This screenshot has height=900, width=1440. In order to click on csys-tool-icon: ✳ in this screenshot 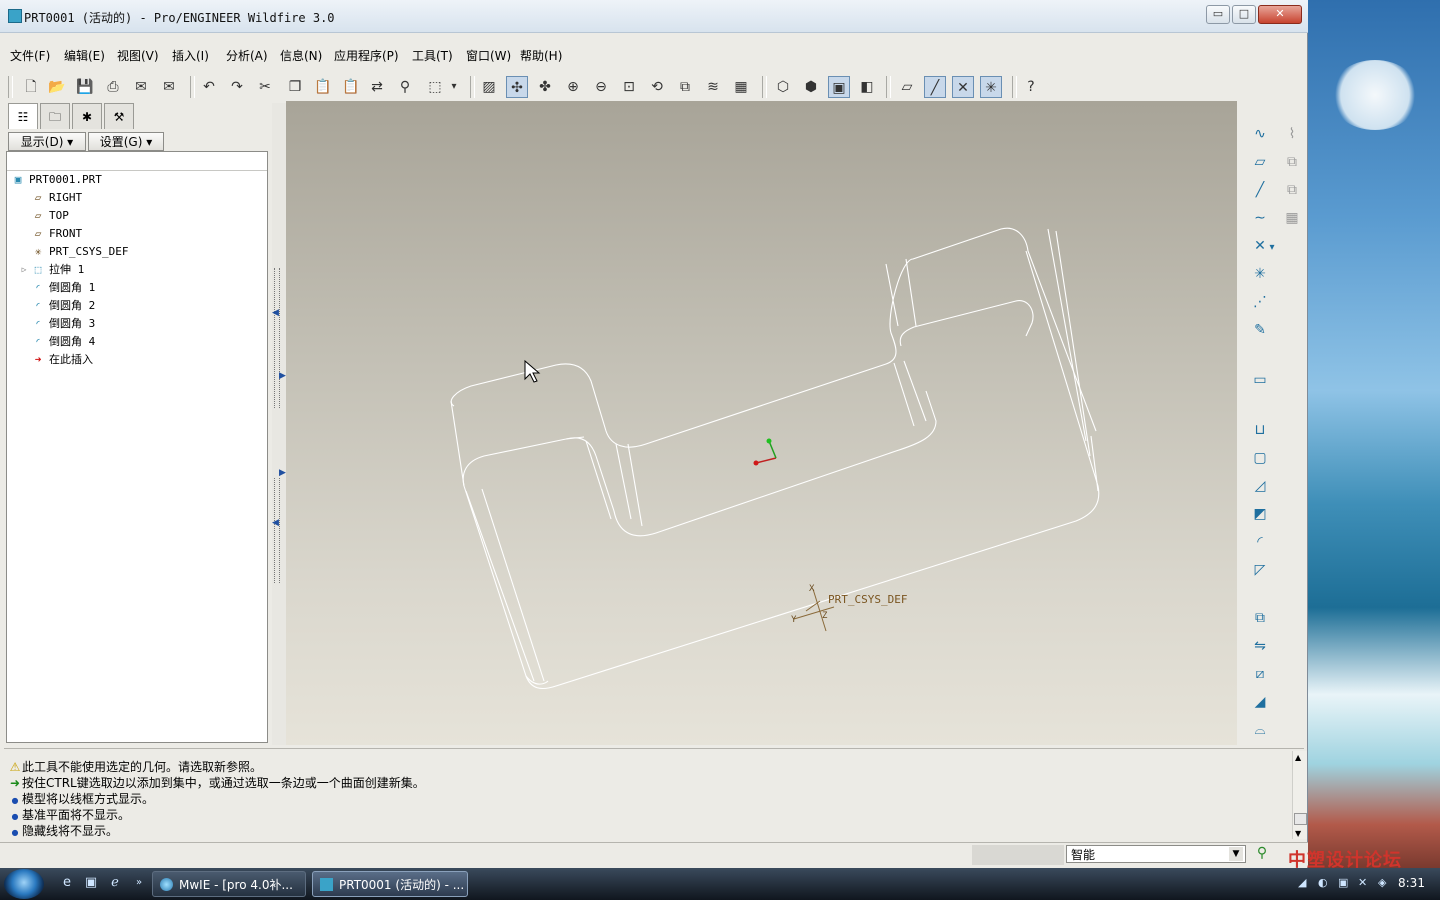, I will do `click(1260, 274)`.